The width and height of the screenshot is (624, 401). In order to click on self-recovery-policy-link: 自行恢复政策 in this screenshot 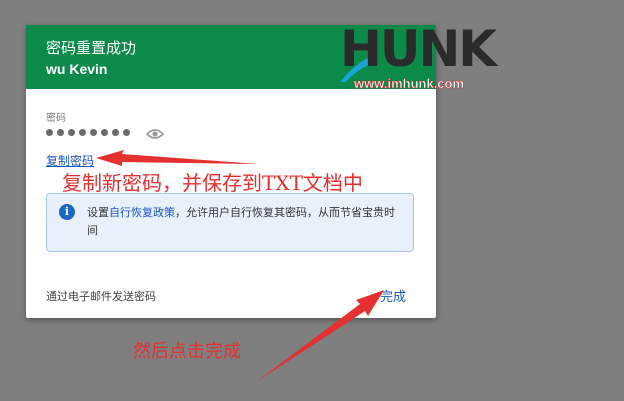, I will do `click(142, 212)`.